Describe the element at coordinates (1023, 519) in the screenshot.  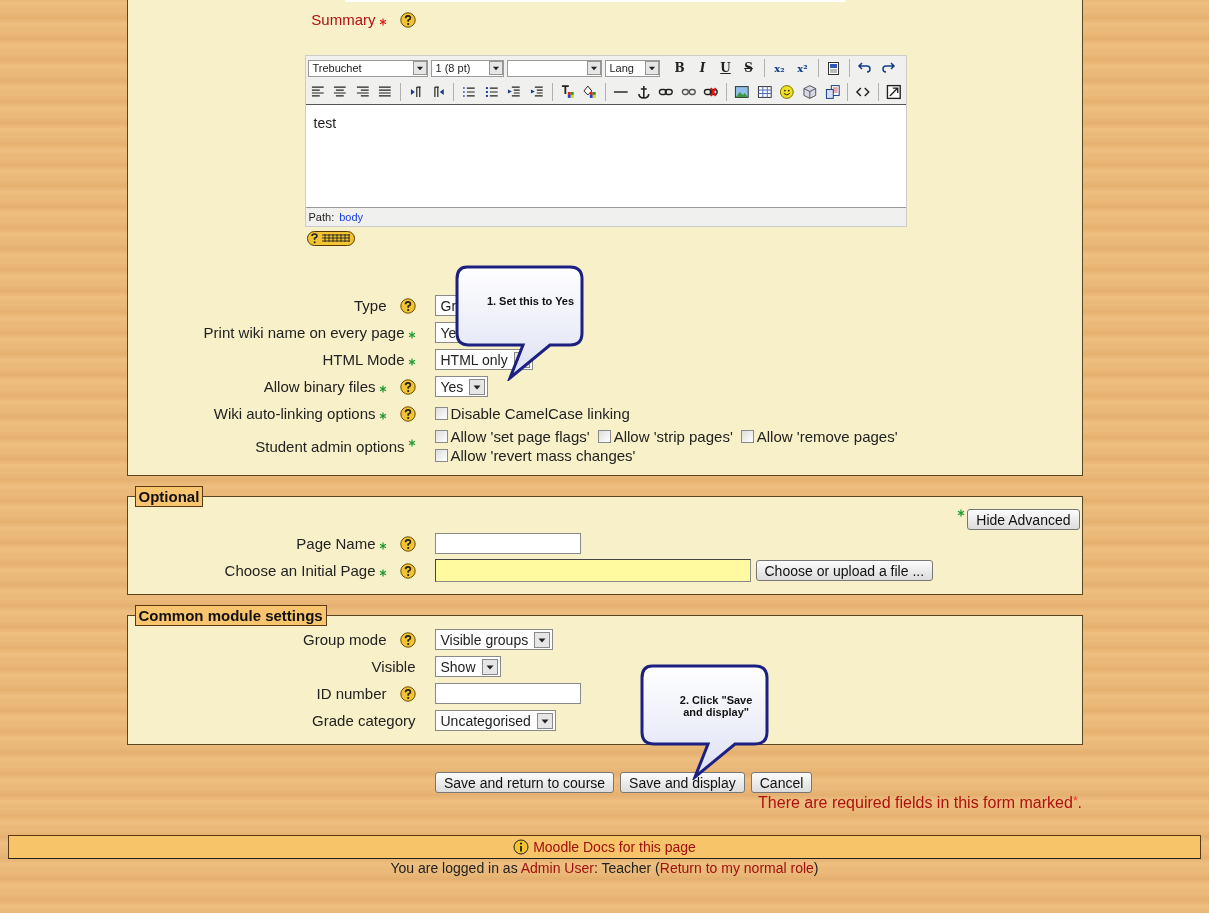
I see `hide-advanced-button: Hide Advanced` at that location.